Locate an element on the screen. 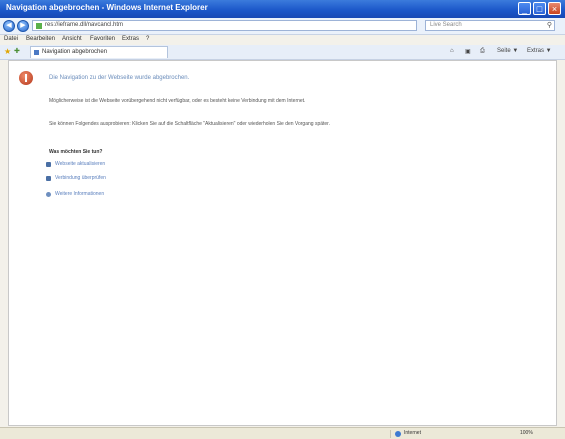  page-icon is located at coordinates (39, 26).